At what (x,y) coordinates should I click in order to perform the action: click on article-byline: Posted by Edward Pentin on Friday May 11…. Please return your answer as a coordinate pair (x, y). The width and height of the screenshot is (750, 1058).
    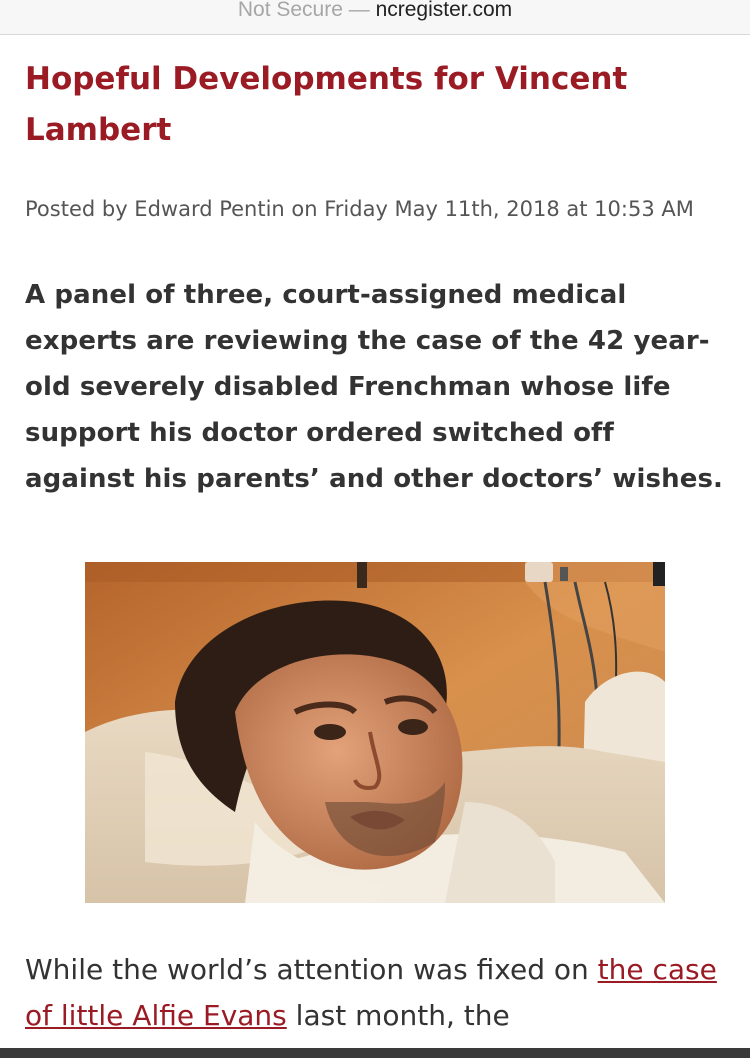
    Looking at the image, I should click on (359, 209).